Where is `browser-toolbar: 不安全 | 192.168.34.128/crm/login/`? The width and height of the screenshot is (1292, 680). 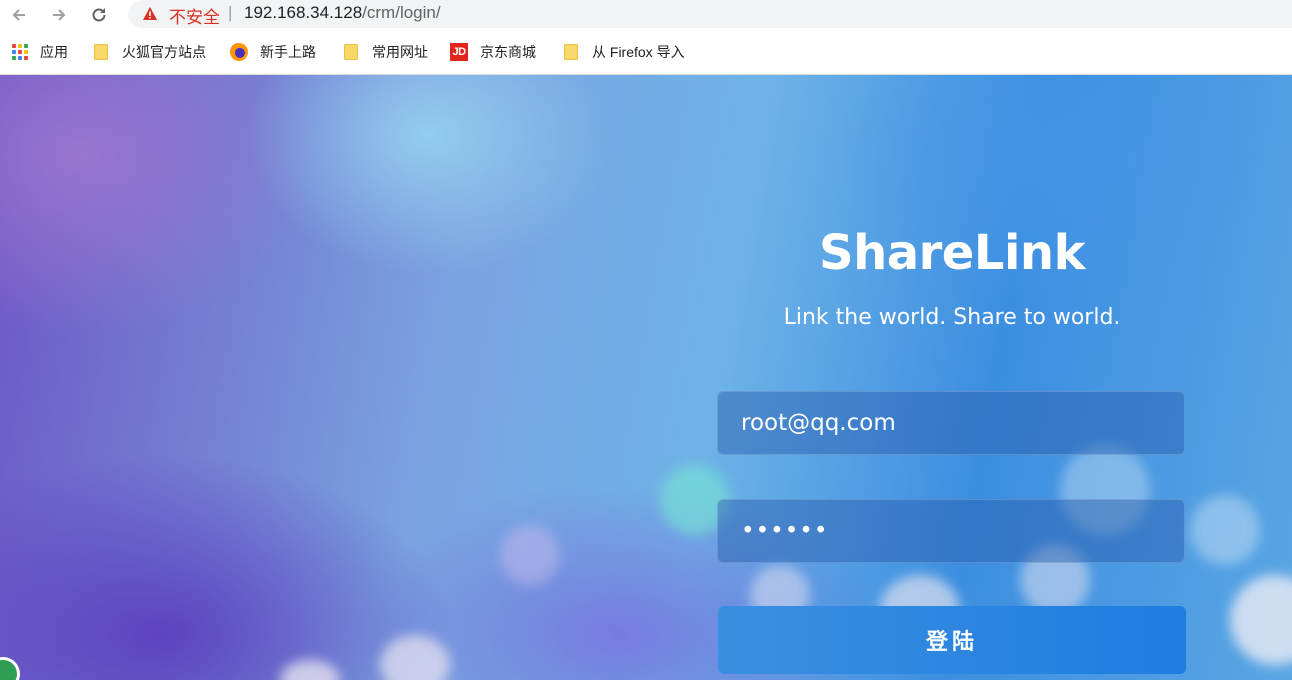
browser-toolbar: 不安全 | 192.168.34.128/crm/login/ is located at coordinates (646, 15).